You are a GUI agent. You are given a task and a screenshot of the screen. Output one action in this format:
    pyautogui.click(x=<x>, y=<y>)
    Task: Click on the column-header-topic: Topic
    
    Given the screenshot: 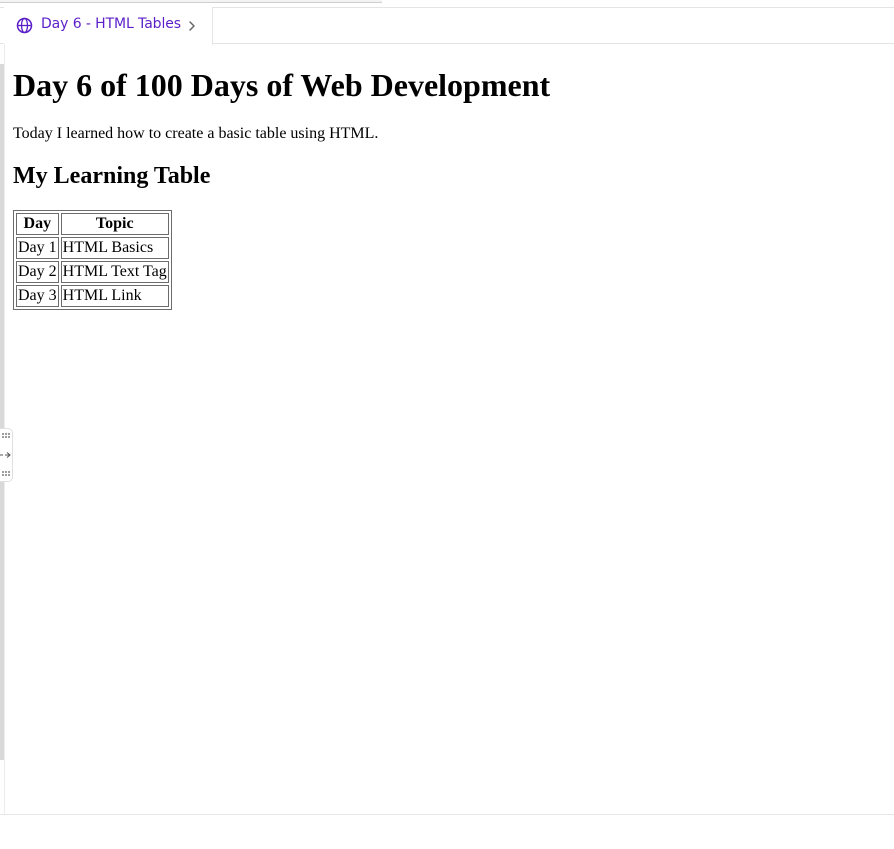 What is the action you would take?
    pyautogui.click(x=114, y=224)
    